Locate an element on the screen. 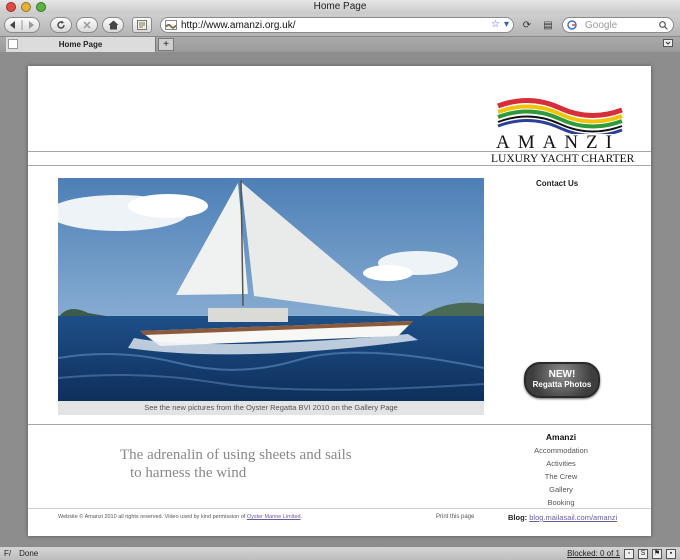  slogan-line2: to harness the wind is located at coordinates (188, 473).